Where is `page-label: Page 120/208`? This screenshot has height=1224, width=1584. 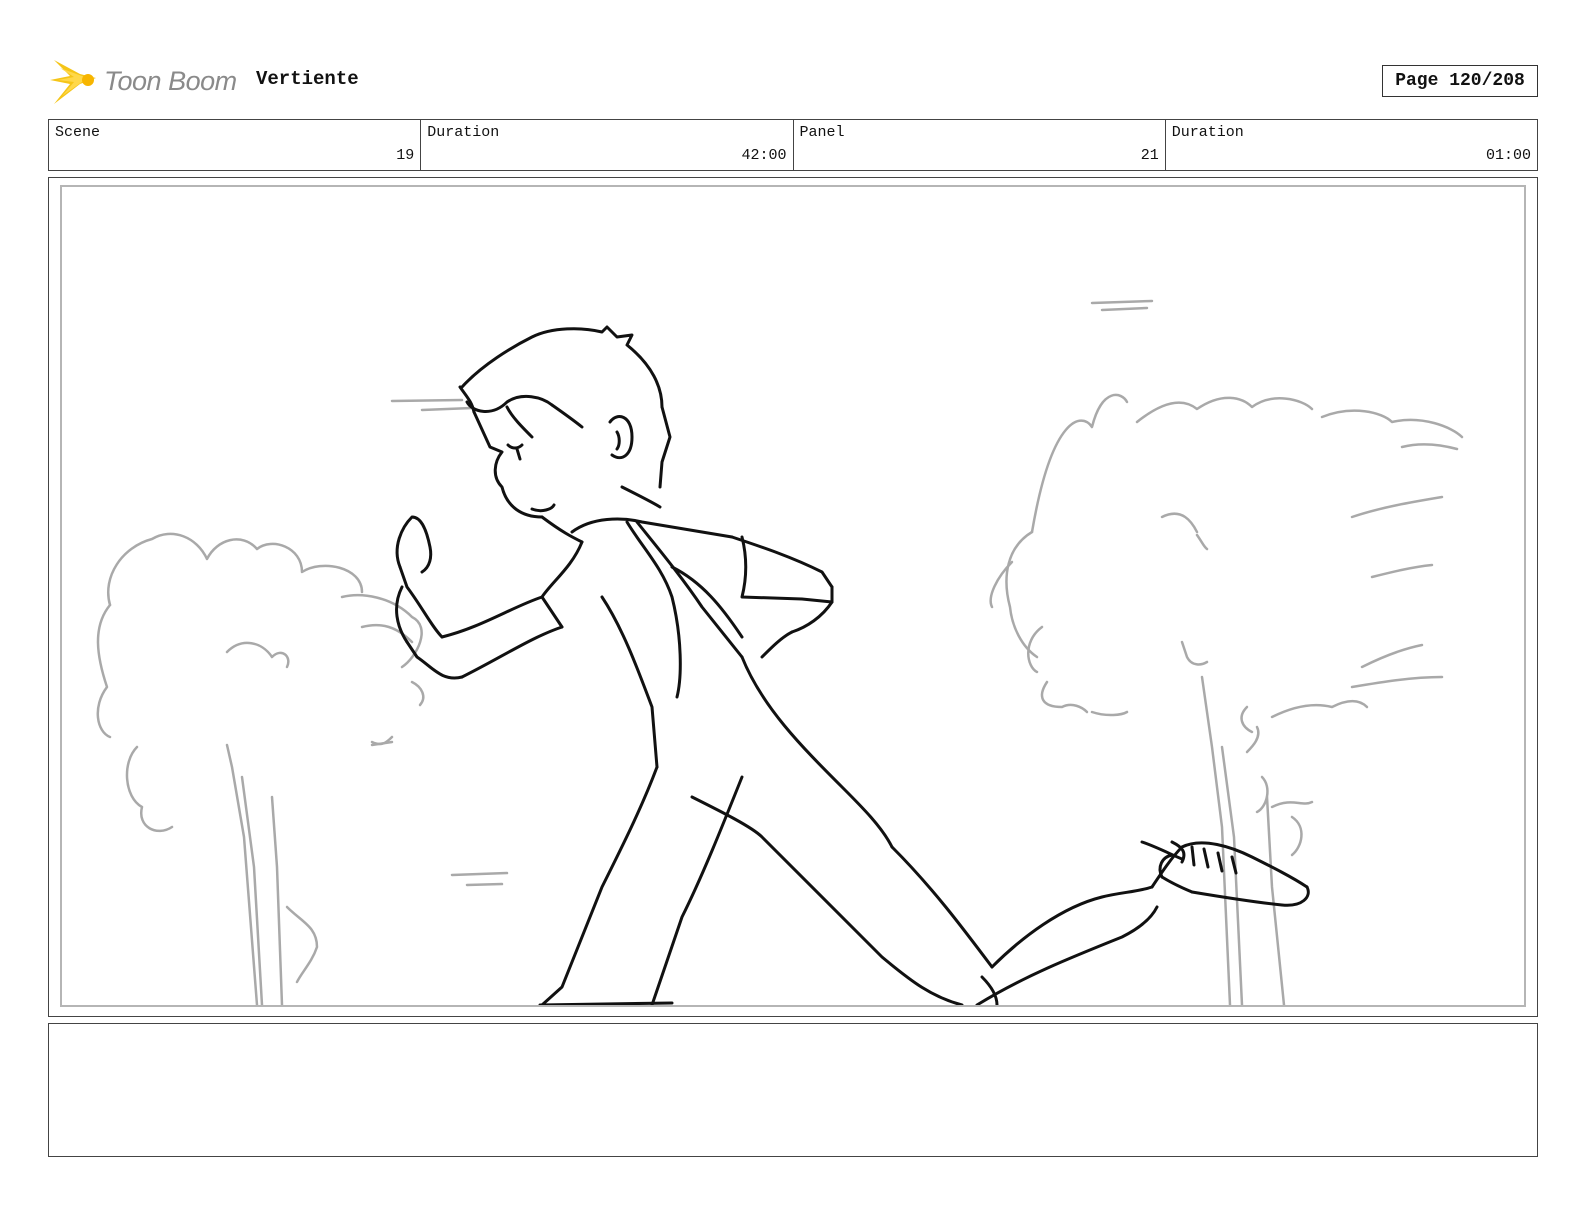
page-label: Page 120/208 is located at coordinates (1460, 81).